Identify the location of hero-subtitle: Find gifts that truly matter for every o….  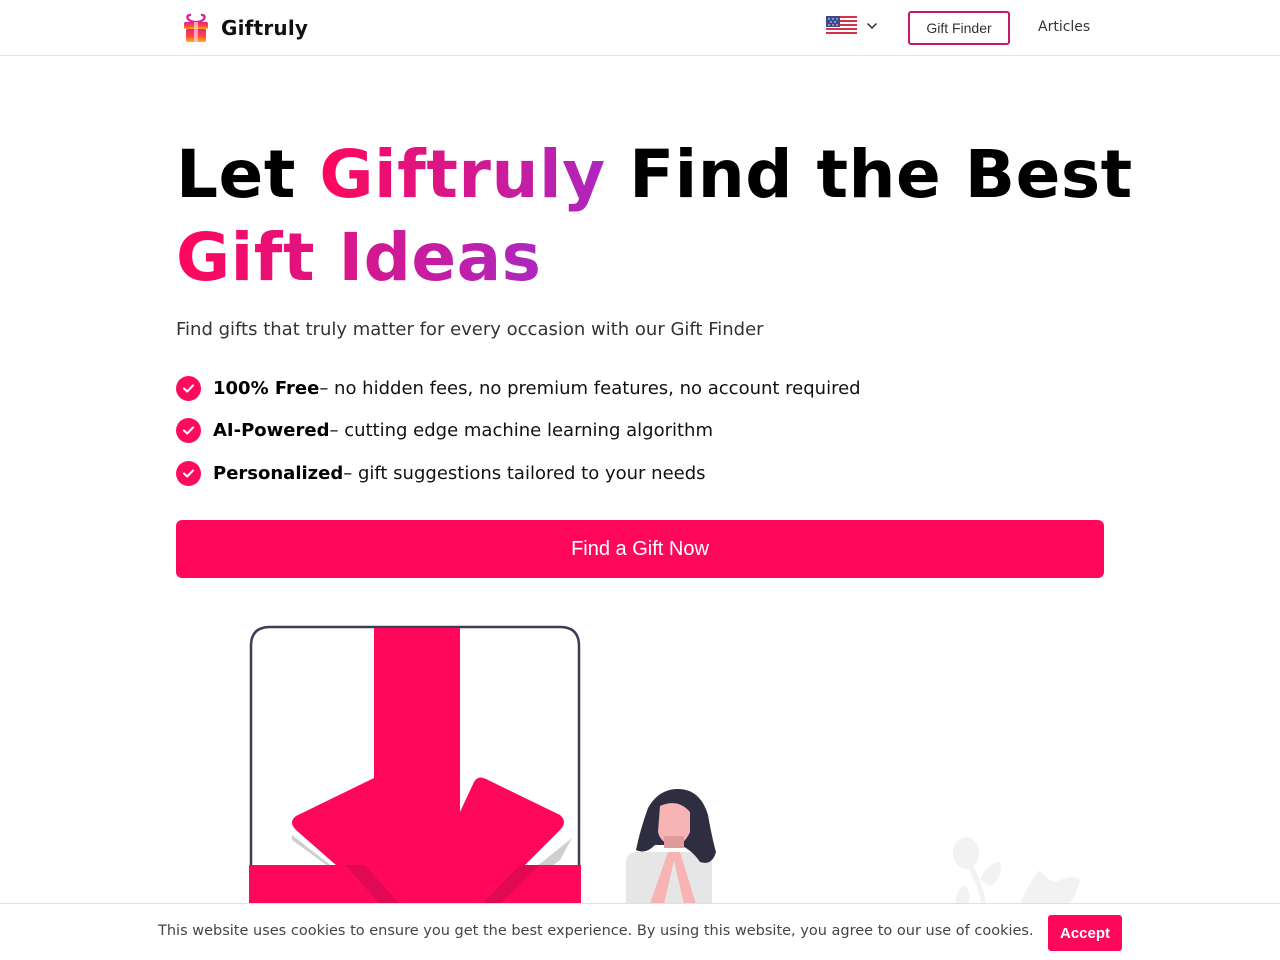
(470, 329).